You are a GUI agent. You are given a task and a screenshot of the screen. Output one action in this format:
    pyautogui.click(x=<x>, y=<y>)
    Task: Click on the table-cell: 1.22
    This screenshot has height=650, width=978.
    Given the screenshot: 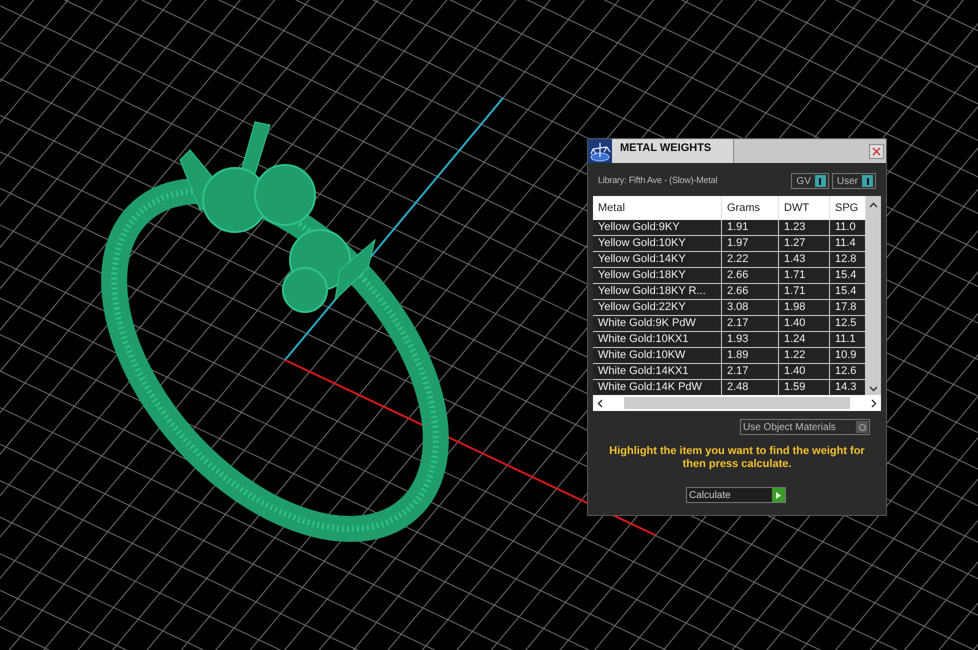 What is the action you would take?
    pyautogui.click(x=804, y=355)
    